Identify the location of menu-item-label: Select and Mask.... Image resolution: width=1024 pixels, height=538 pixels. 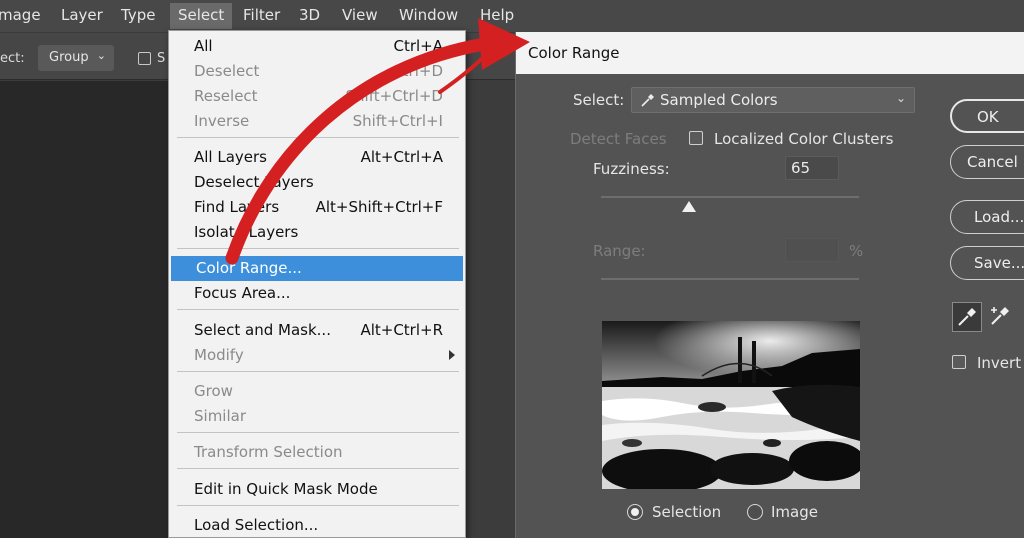
(262, 330).